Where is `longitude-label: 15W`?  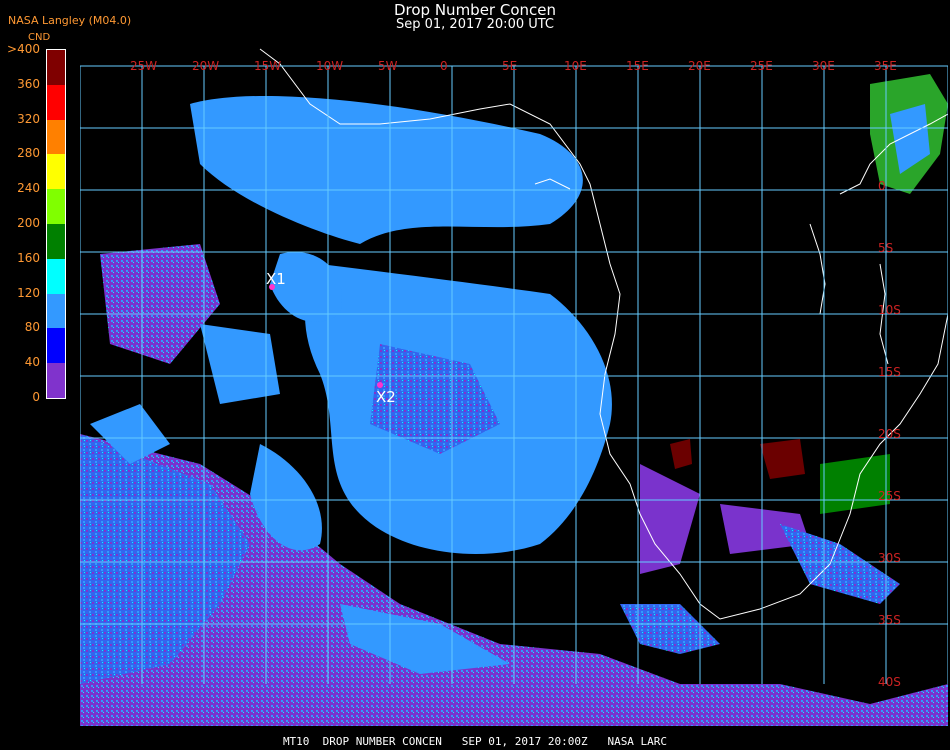
longitude-label: 15W is located at coordinates (267, 66).